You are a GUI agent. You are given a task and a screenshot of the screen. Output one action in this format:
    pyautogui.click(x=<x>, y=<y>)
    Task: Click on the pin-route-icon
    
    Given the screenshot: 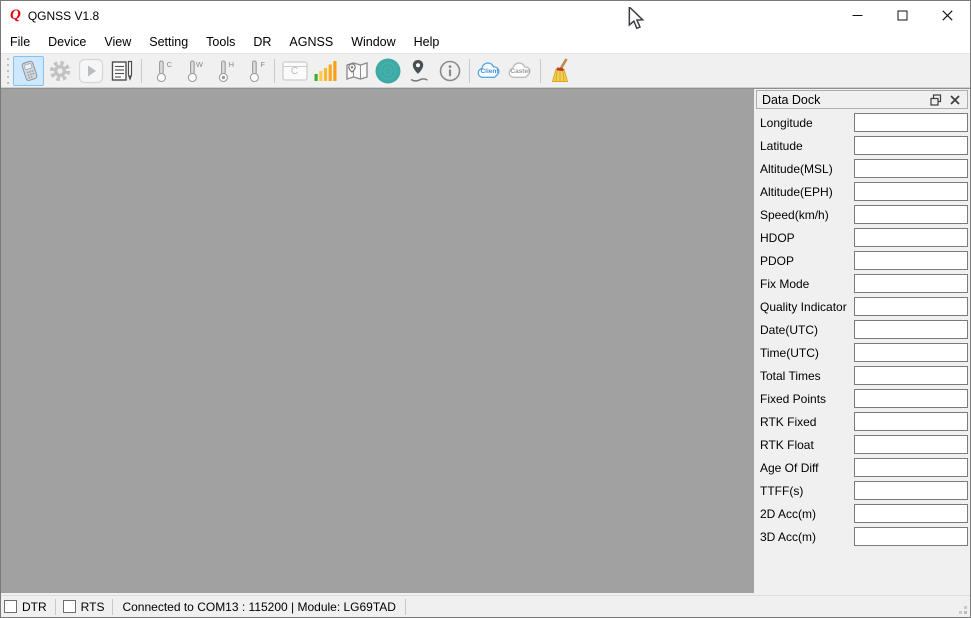 What is the action you would take?
    pyautogui.click(x=419, y=70)
    